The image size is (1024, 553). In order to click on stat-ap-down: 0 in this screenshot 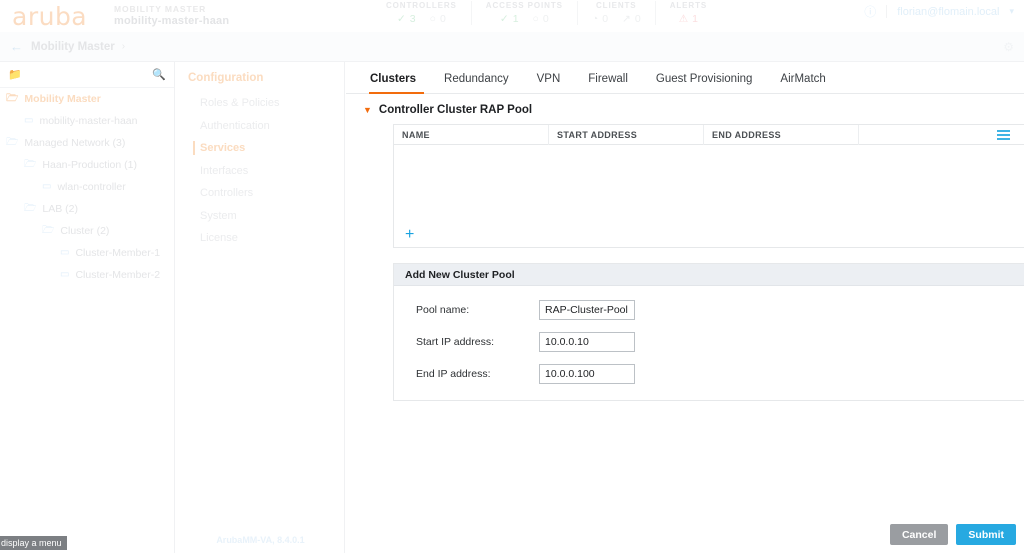, I will do `click(545, 19)`.